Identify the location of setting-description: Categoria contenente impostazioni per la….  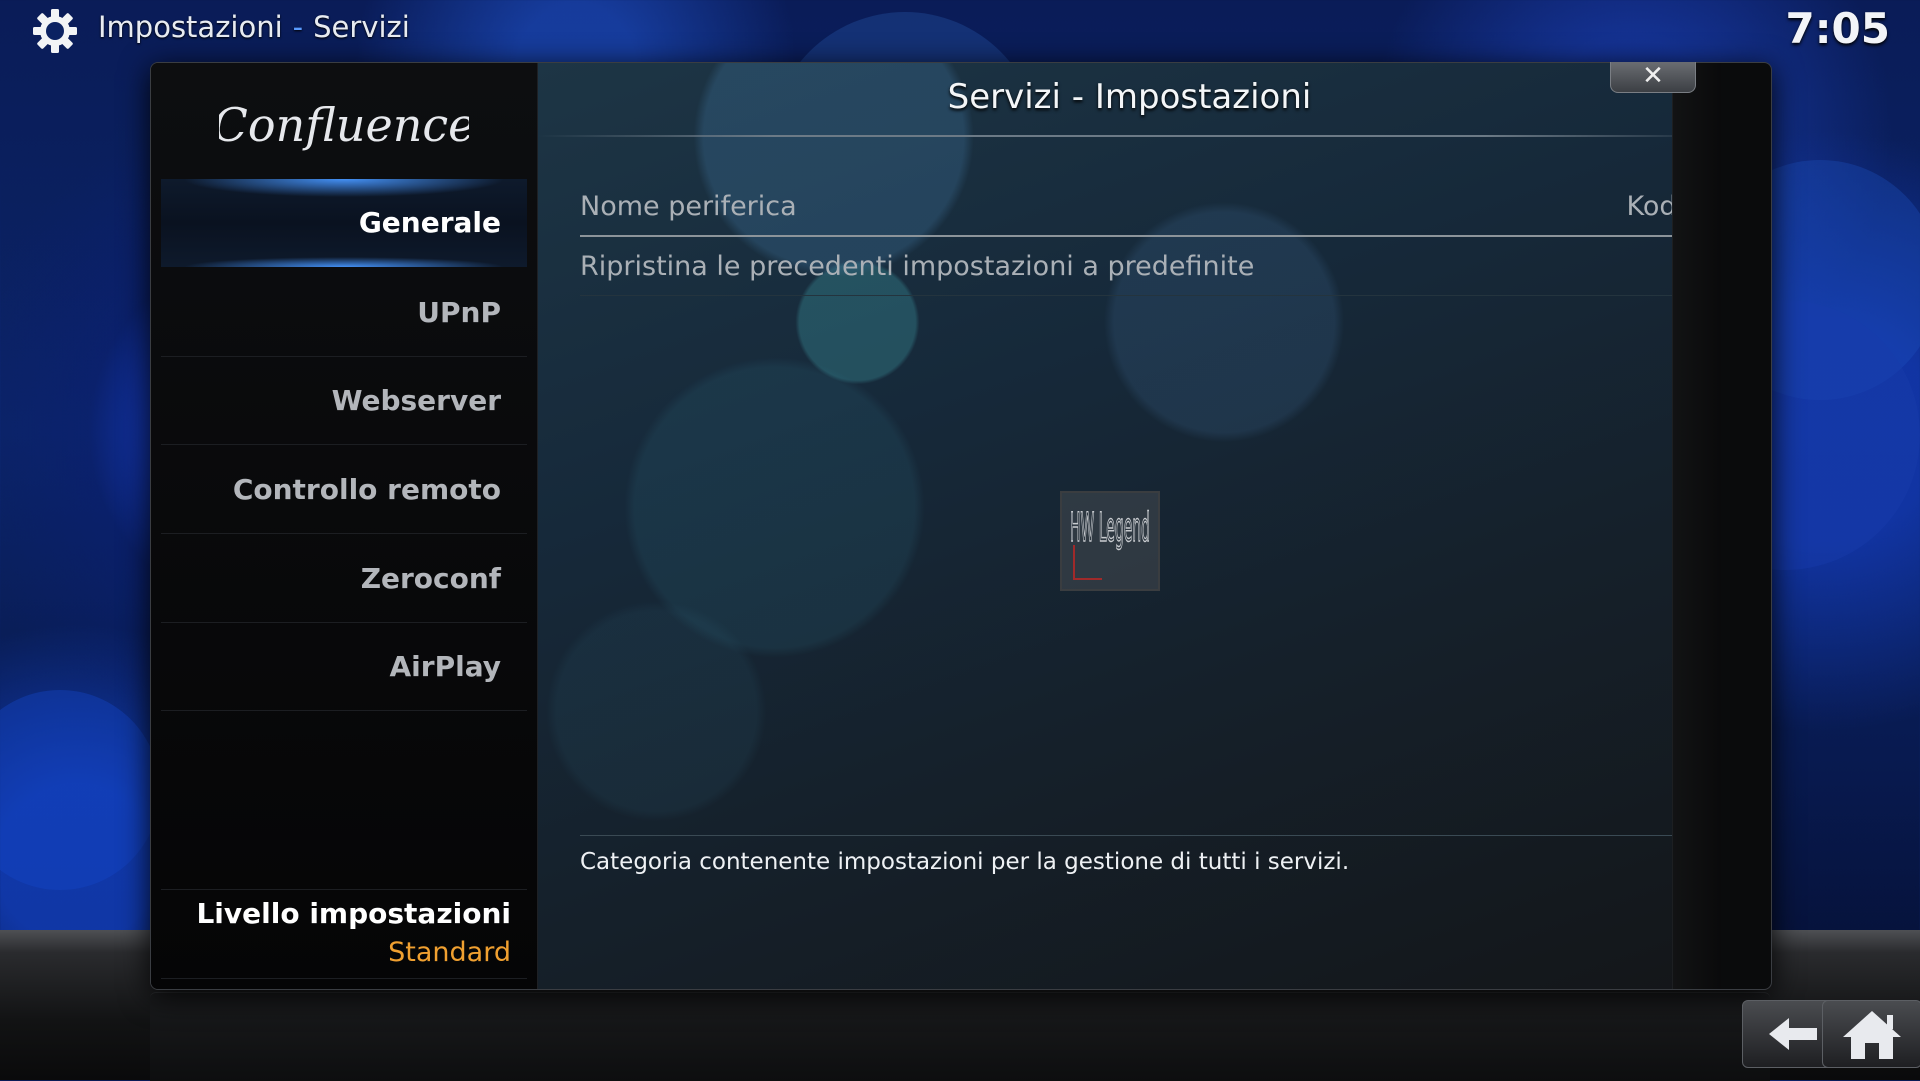
(965, 862).